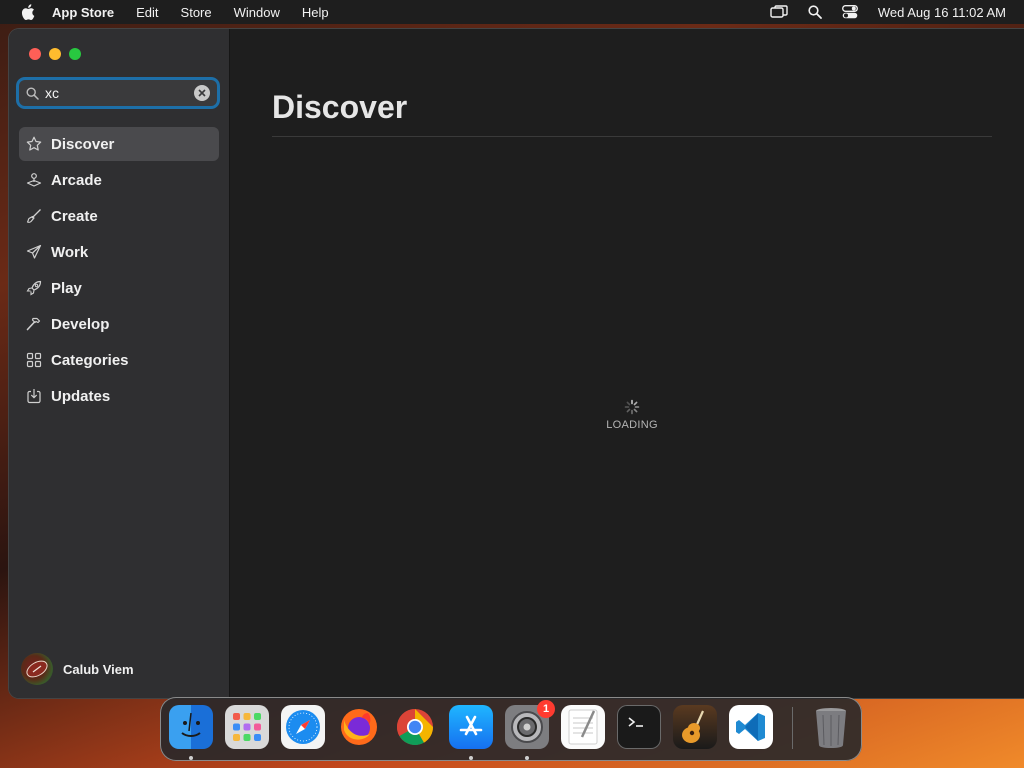  What do you see at coordinates (34, 252) in the screenshot?
I see `paper-plane-icon` at bounding box center [34, 252].